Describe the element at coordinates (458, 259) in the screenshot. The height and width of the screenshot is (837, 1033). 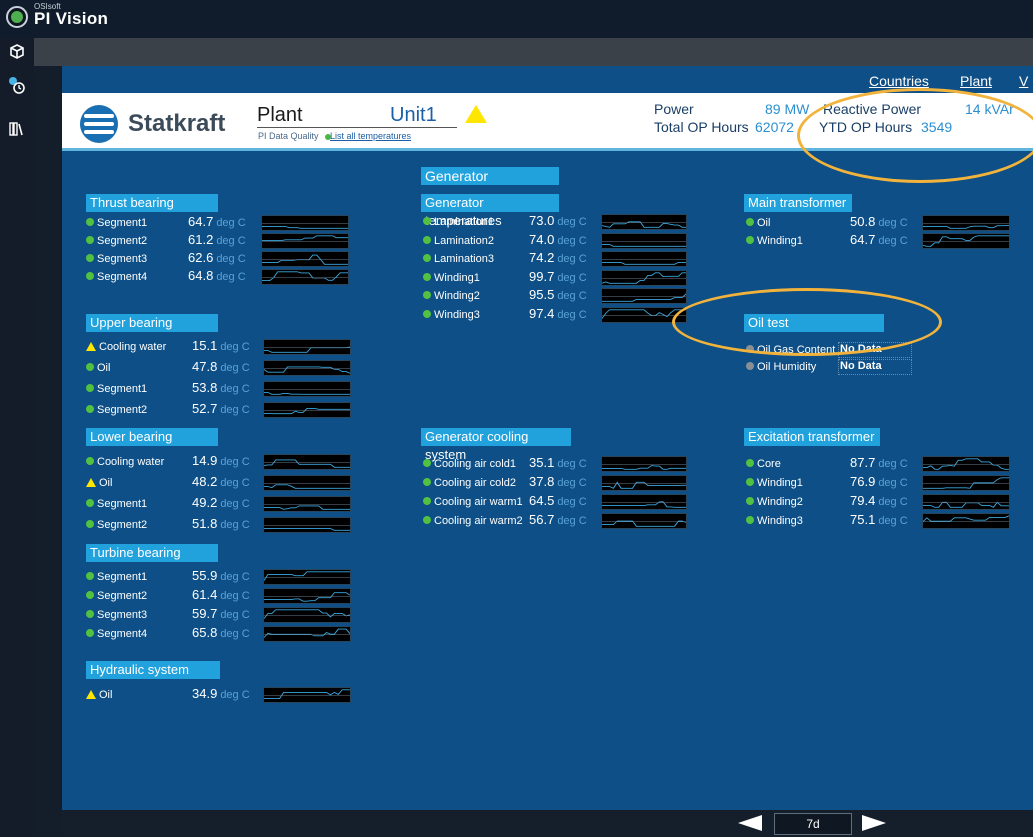
I see `attribute-row: Lamination3` at that location.